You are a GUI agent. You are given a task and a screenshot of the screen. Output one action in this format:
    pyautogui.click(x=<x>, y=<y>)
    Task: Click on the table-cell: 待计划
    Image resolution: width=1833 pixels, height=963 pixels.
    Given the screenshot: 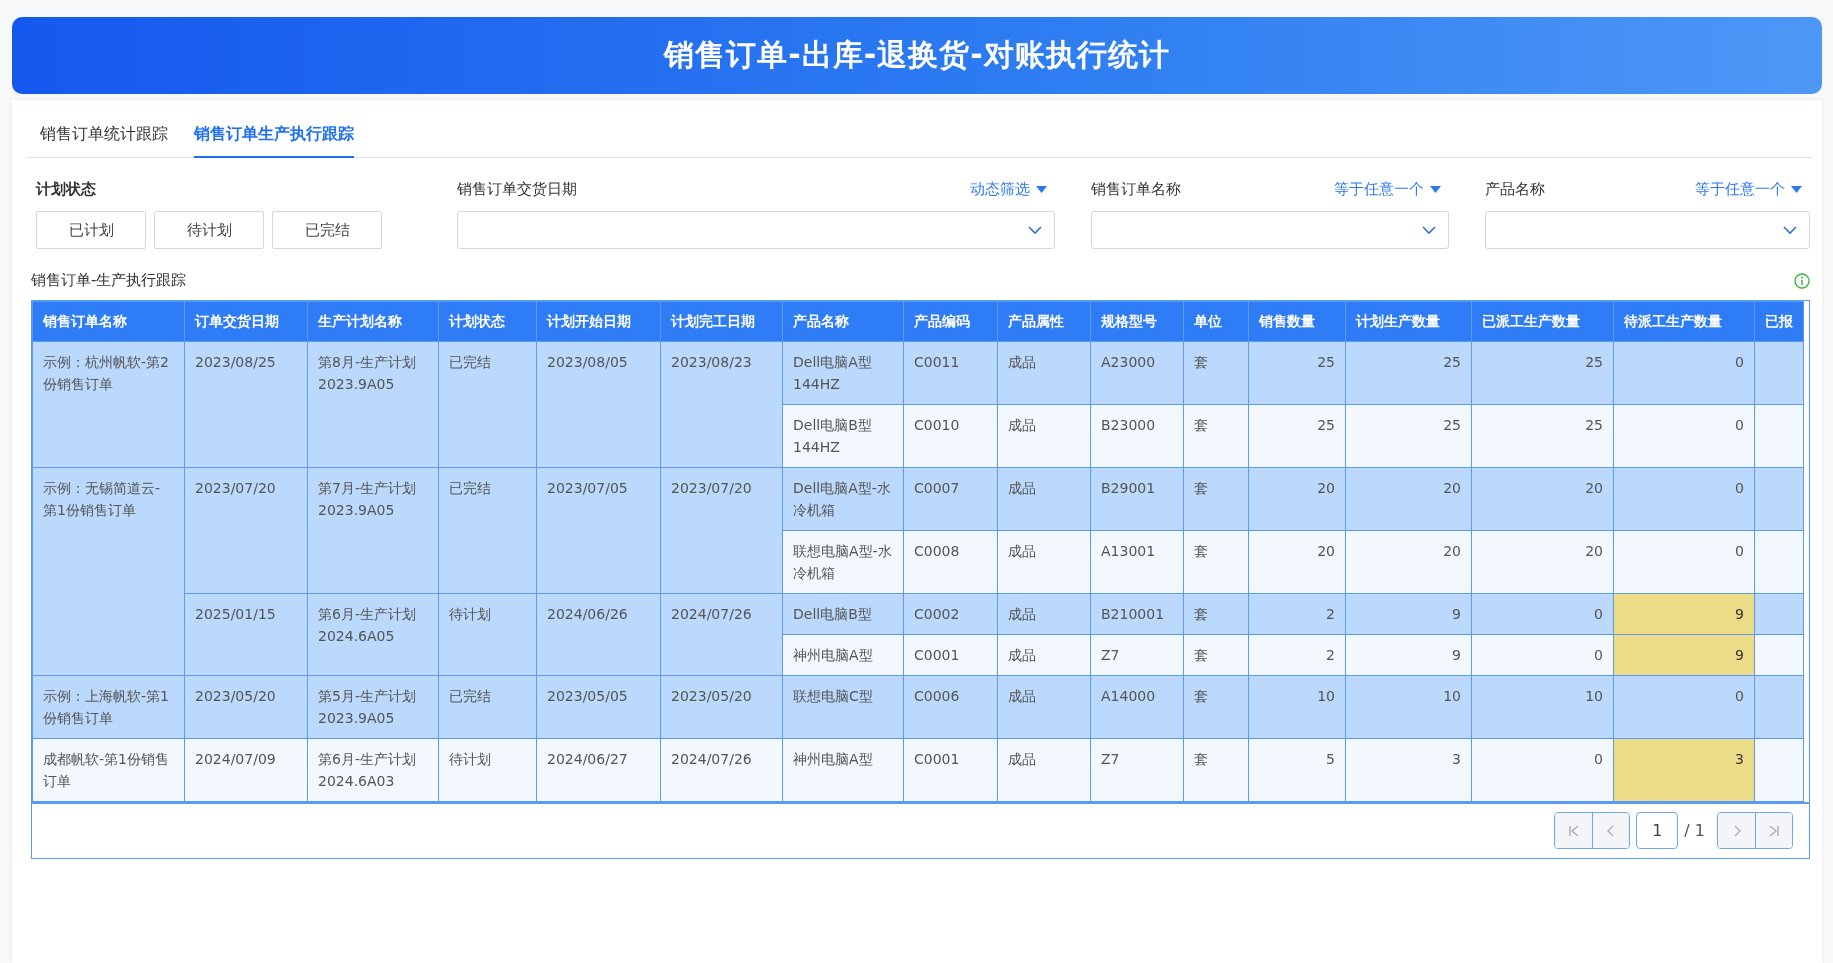 What is the action you would take?
    pyautogui.click(x=487, y=634)
    